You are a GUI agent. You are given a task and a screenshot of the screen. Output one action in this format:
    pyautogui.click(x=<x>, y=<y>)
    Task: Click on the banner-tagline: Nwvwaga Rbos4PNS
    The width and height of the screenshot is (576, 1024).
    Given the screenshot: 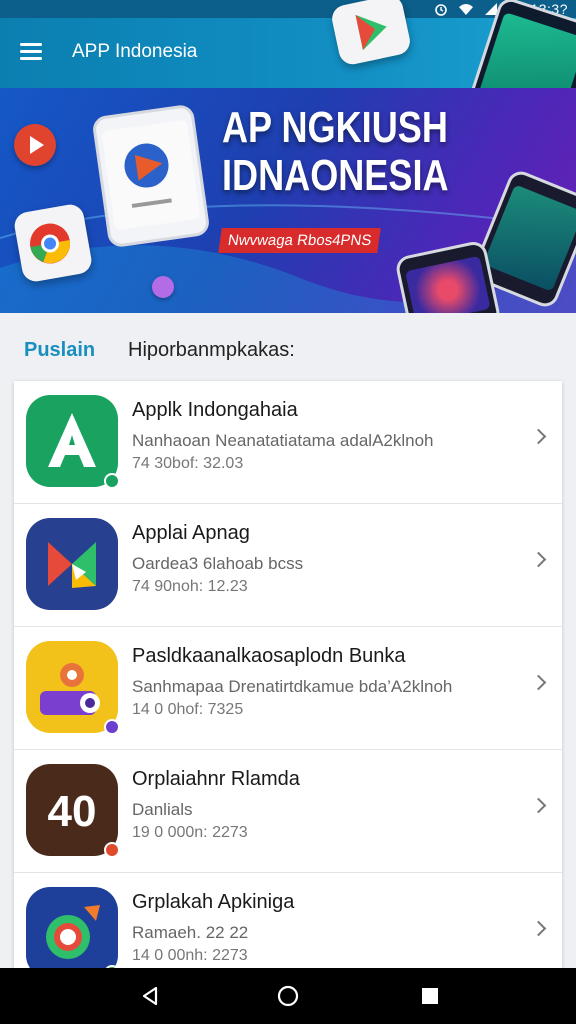 What is the action you would take?
    pyautogui.click(x=300, y=240)
    